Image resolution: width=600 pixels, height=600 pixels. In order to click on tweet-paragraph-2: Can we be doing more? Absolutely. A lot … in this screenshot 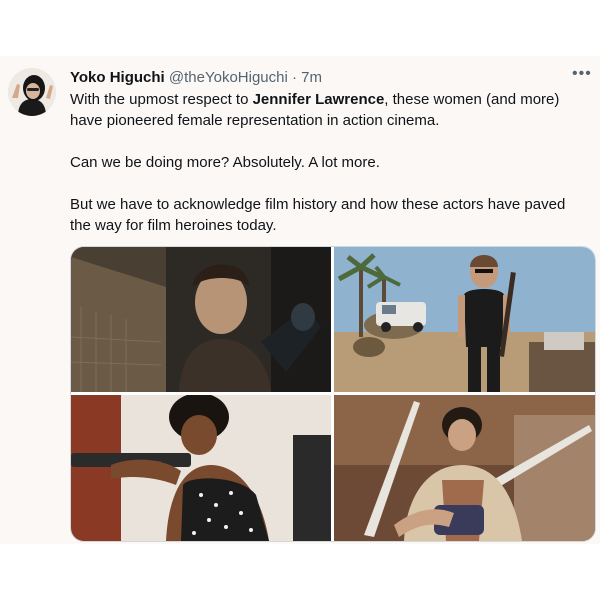, I will do `click(225, 162)`.